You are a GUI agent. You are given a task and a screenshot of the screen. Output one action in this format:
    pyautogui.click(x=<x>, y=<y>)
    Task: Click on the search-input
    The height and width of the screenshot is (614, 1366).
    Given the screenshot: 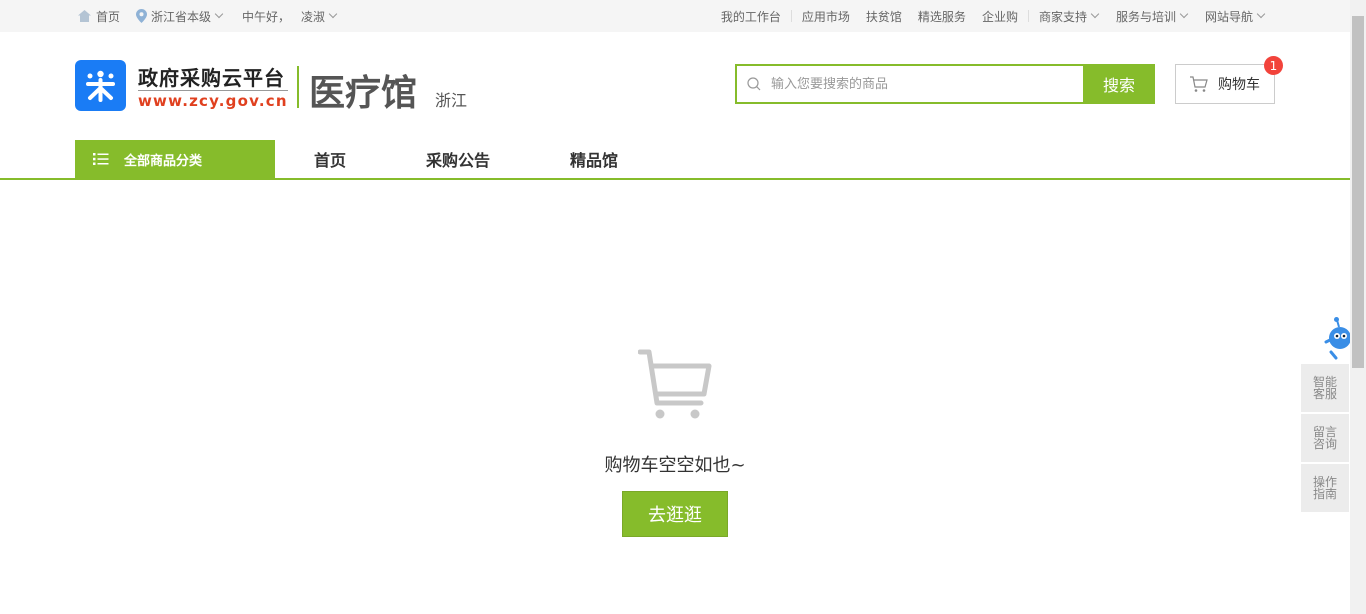 What is the action you would take?
    pyautogui.click(x=921, y=84)
    